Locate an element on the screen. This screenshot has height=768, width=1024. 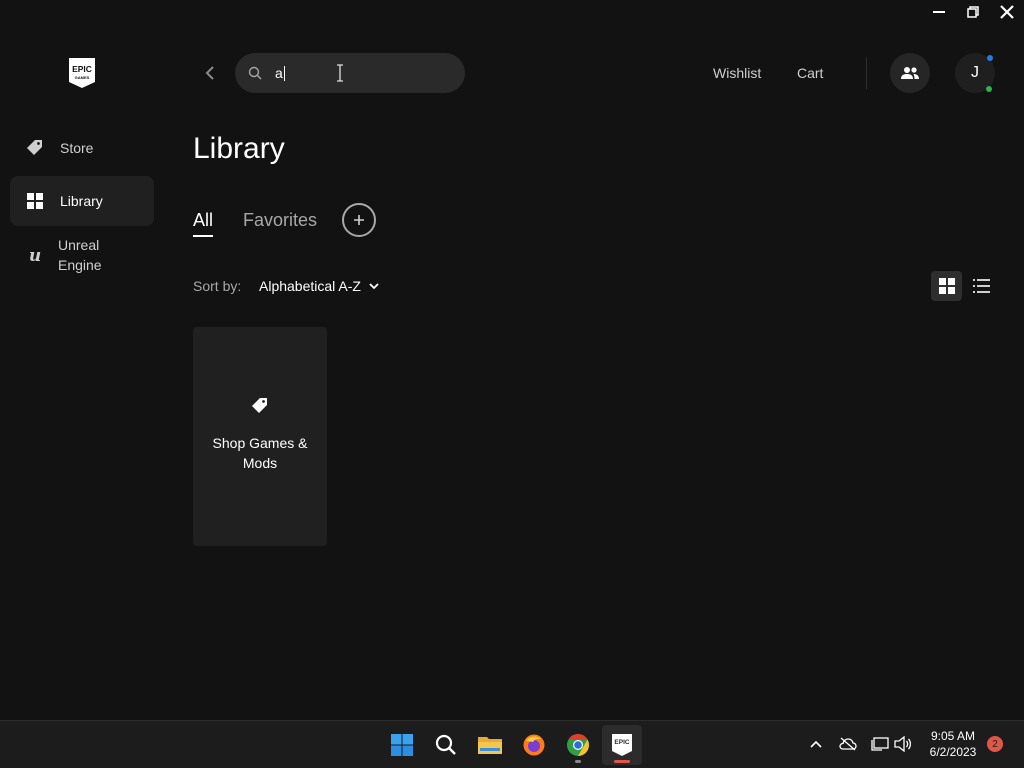
card-label: Shop Games & Mods is located at coordinates (260, 453).